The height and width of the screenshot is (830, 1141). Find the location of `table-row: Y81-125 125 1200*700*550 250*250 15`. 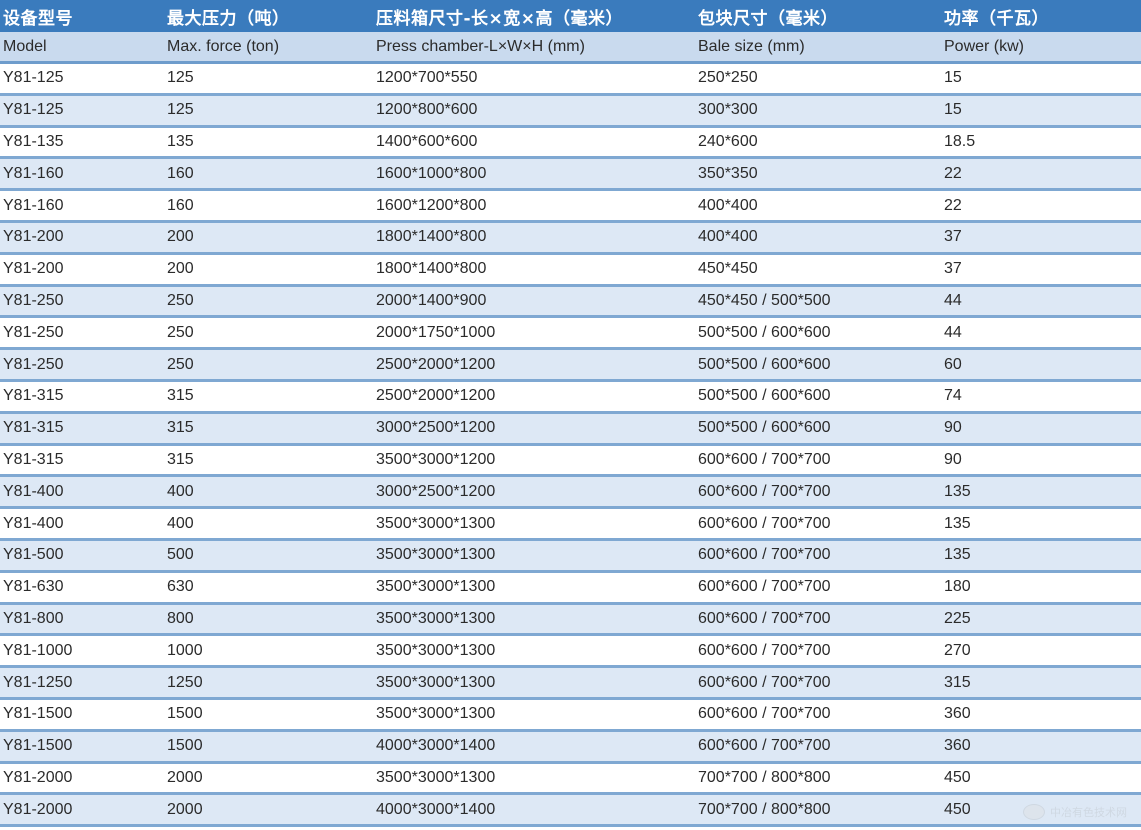

table-row: Y81-125 125 1200*700*550 250*250 15 is located at coordinates (570, 80).